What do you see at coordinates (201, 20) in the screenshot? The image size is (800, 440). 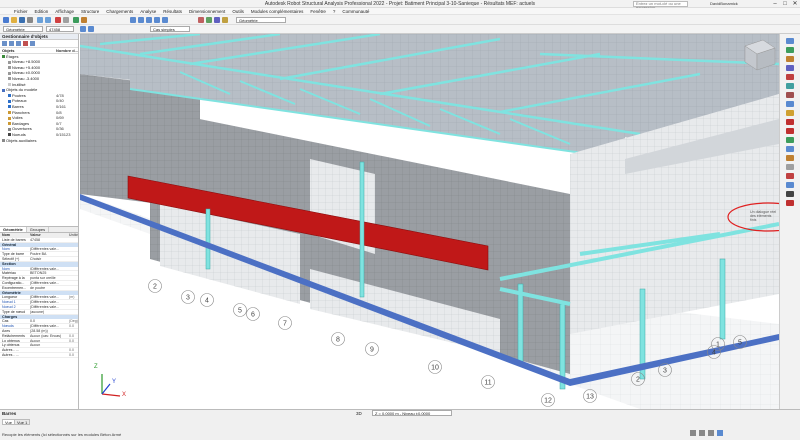 I see `bar-icon` at bounding box center [201, 20].